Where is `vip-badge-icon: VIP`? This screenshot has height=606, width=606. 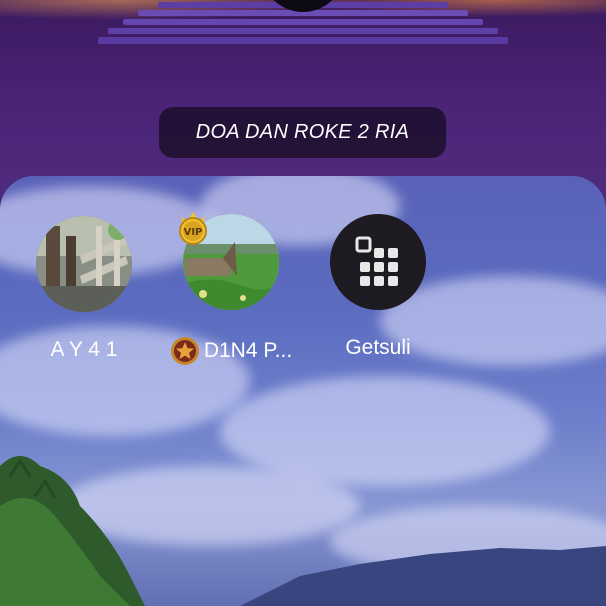 vip-badge-icon: VIP is located at coordinates (193, 228).